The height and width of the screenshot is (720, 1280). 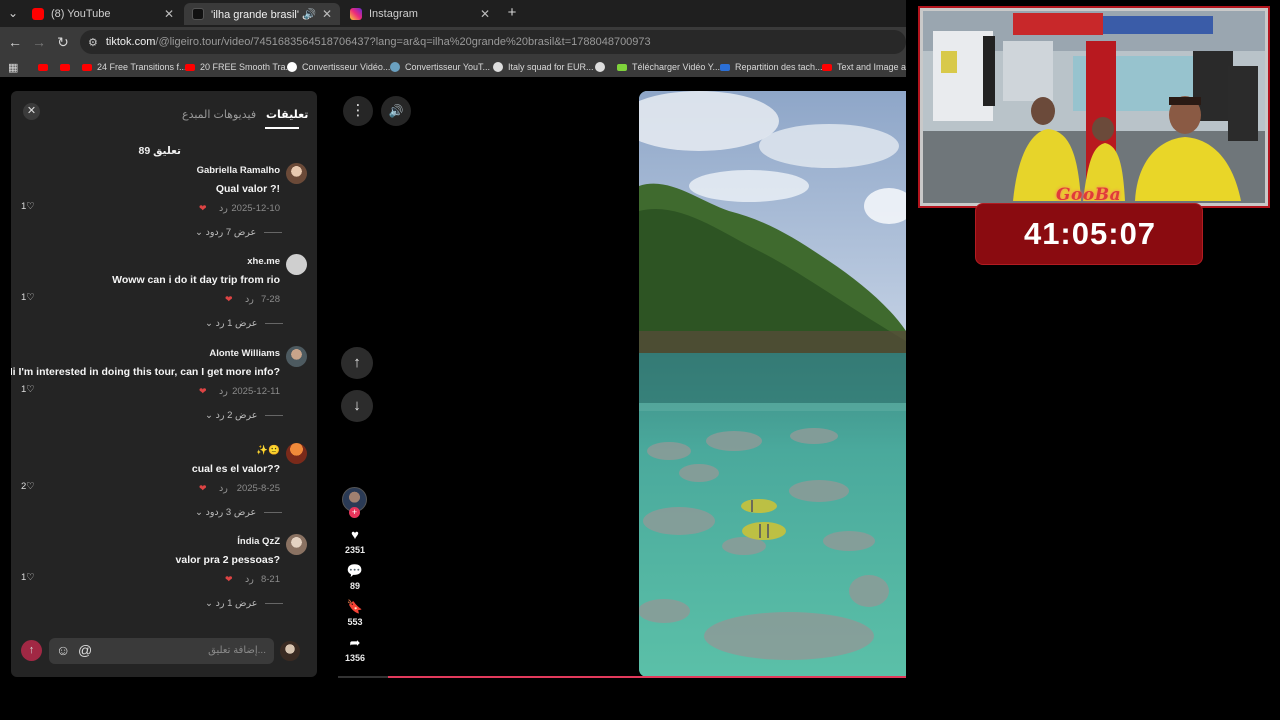 What do you see at coordinates (238, 170) in the screenshot?
I see `comment-author: Gabriella Ramalho` at bounding box center [238, 170].